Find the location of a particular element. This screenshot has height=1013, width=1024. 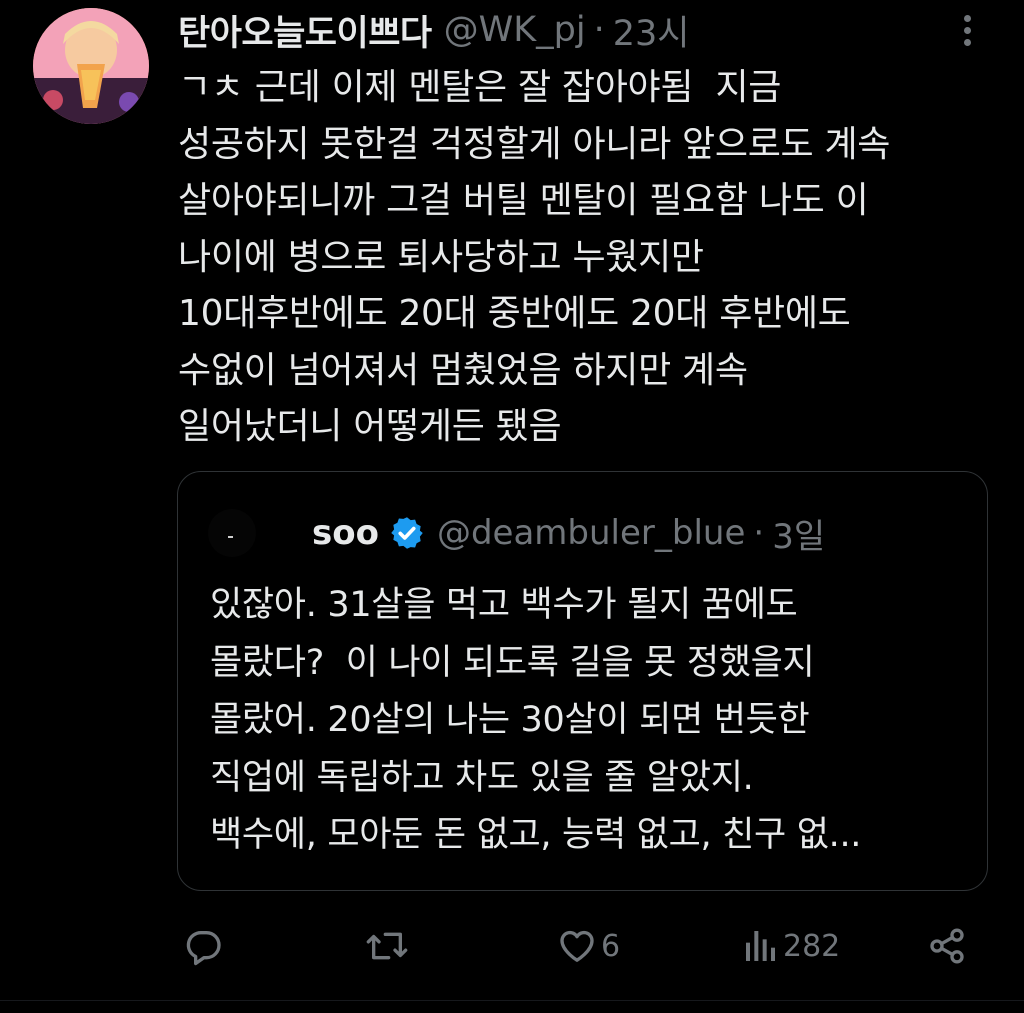

retweet-icon is located at coordinates (387, 946).